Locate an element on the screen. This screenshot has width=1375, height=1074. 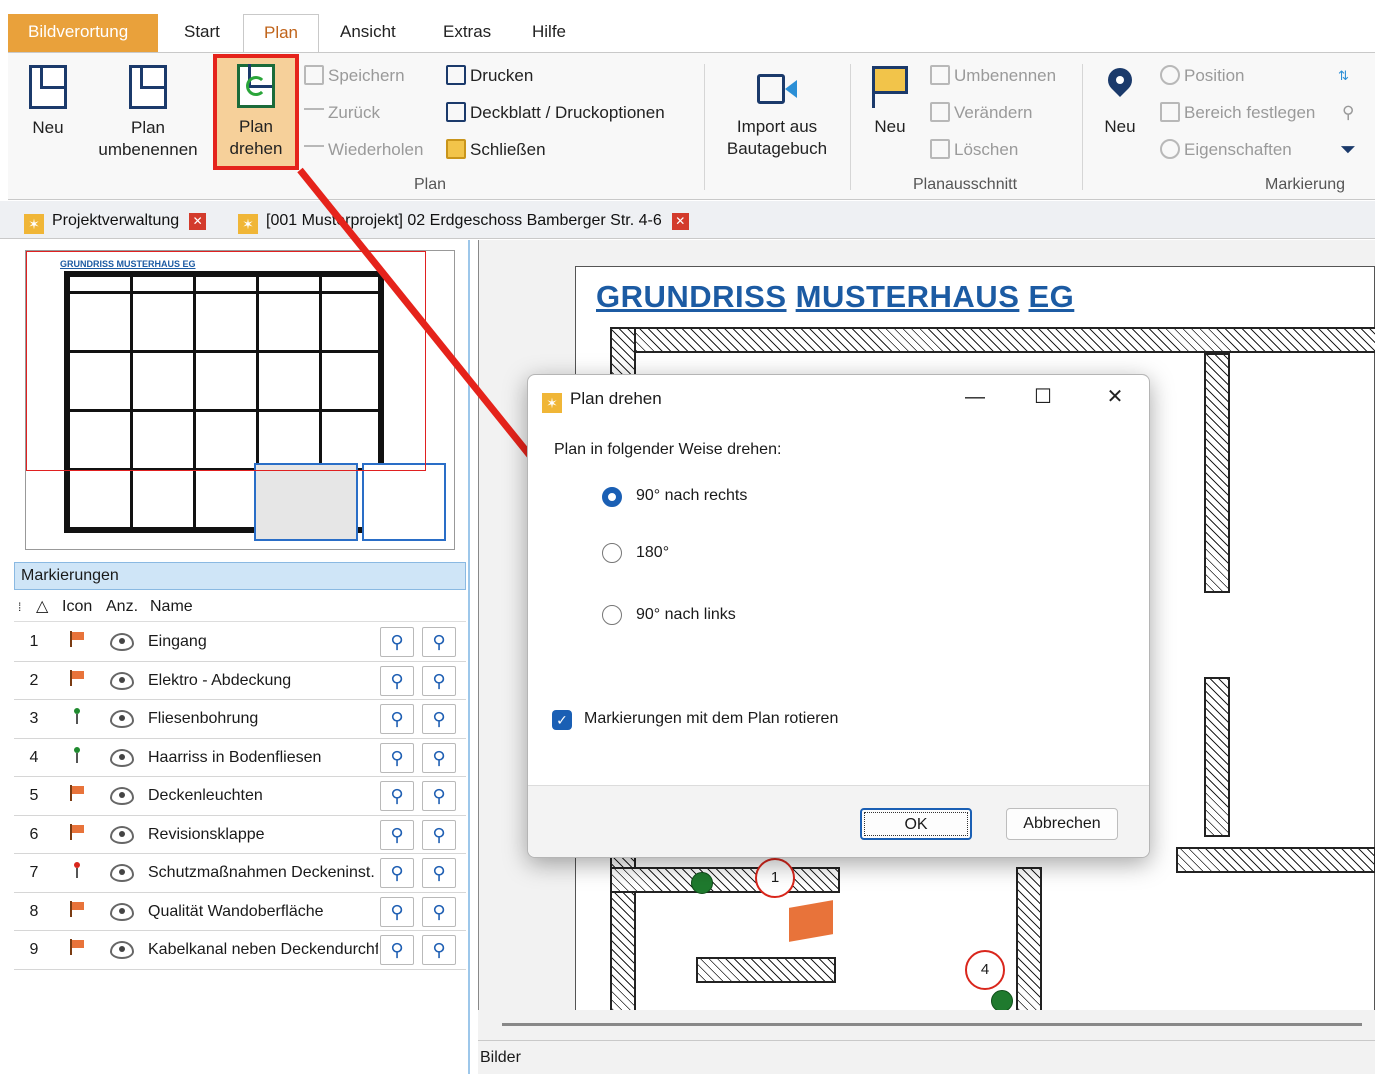
orange-flag-icon is located at coordinates (77, 831).